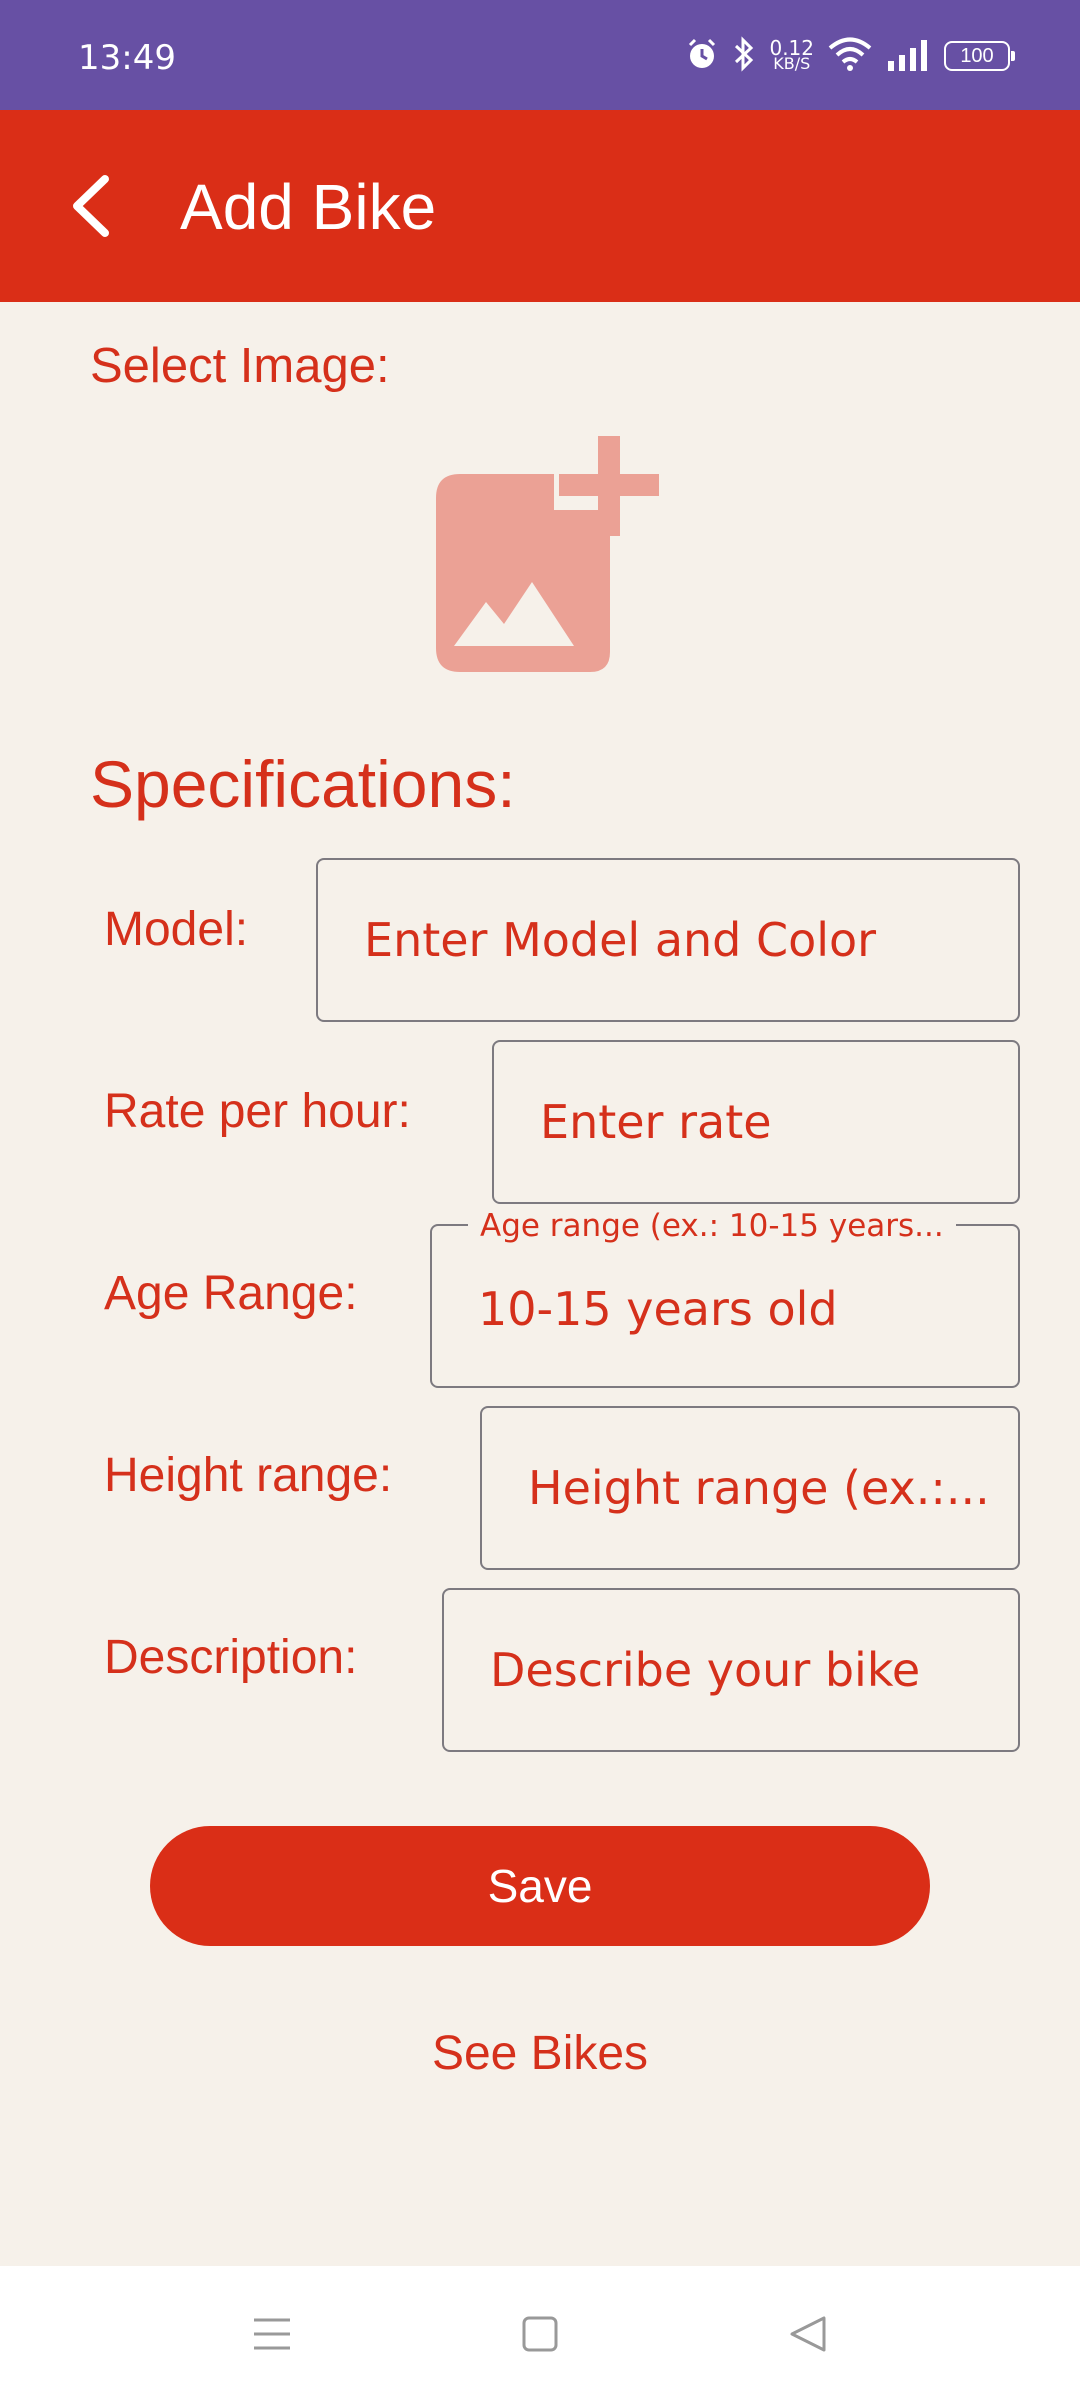 The height and width of the screenshot is (2400, 1080). I want to click on rate-field-container, so click(756, 1122).